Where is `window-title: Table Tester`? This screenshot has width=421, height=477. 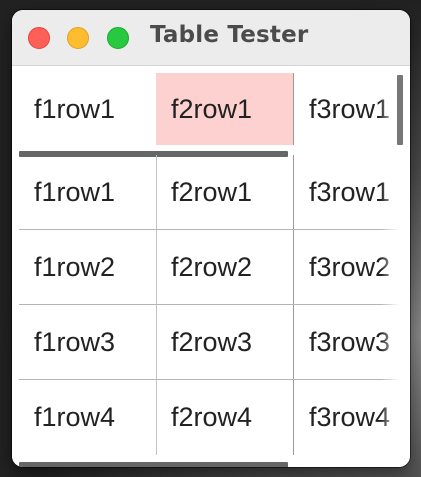
window-title: Table Tester is located at coordinates (229, 35).